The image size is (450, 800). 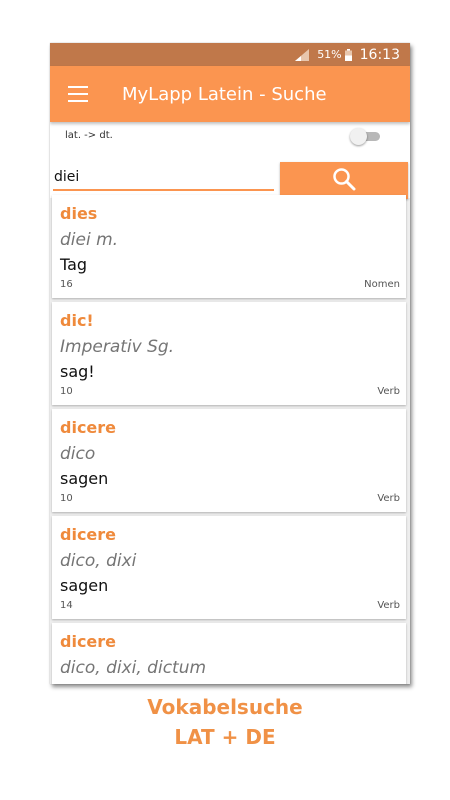 I want to click on page-title: MyLapp Latein - Suche, so click(x=224, y=94).